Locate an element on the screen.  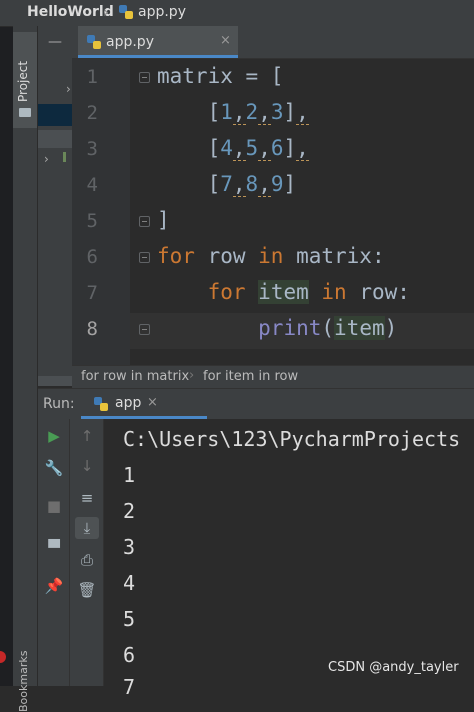
stop-icon: ■ is located at coordinates (54, 506).